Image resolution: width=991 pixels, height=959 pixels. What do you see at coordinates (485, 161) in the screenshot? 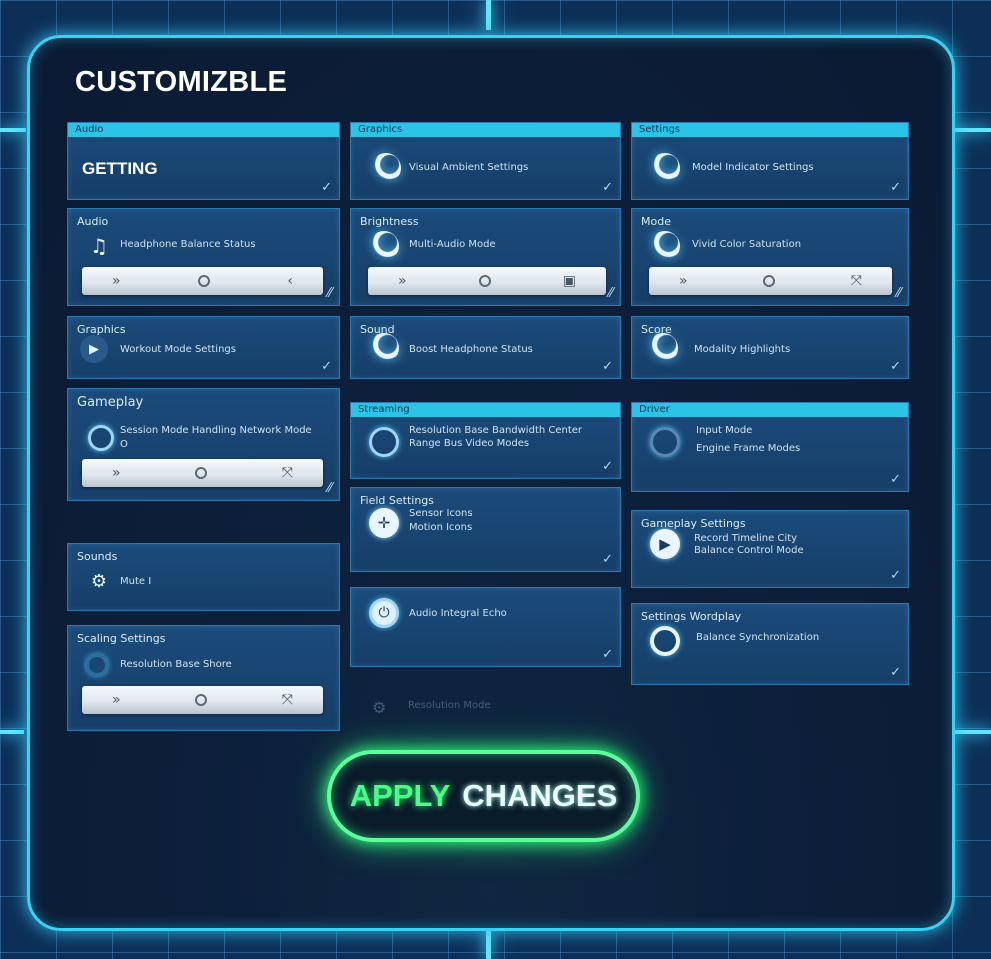
I see `graphics-card: Graphics Visual Ambient Settings ✓` at bounding box center [485, 161].